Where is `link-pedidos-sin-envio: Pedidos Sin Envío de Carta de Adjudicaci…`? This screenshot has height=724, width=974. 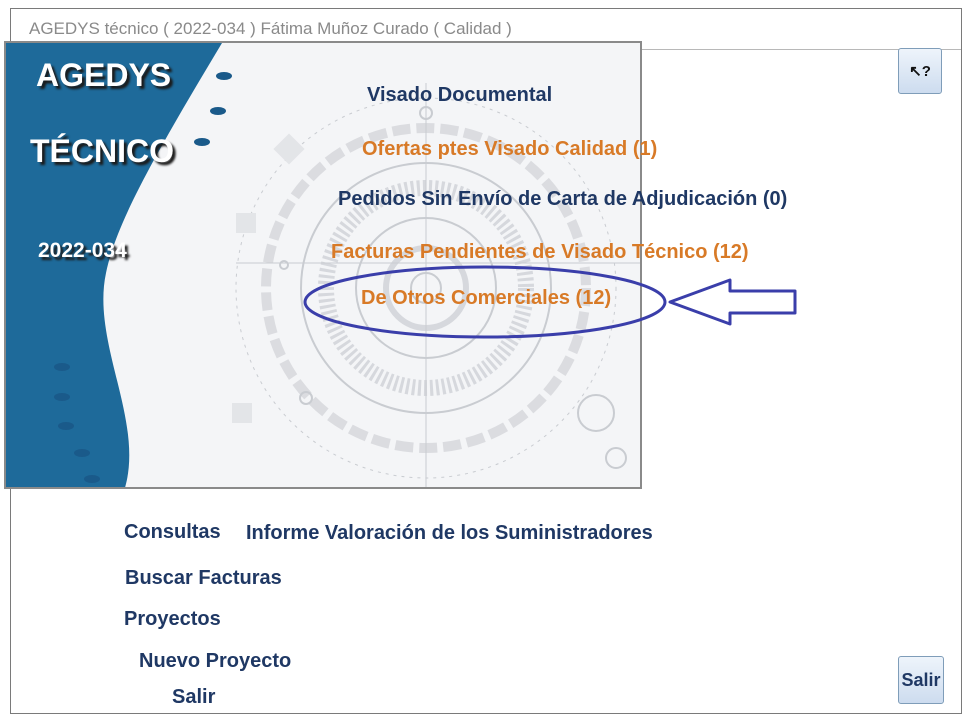
link-pedidos-sin-envio: Pedidos Sin Envío de Carta de Adjudicaci… is located at coordinates (562, 199).